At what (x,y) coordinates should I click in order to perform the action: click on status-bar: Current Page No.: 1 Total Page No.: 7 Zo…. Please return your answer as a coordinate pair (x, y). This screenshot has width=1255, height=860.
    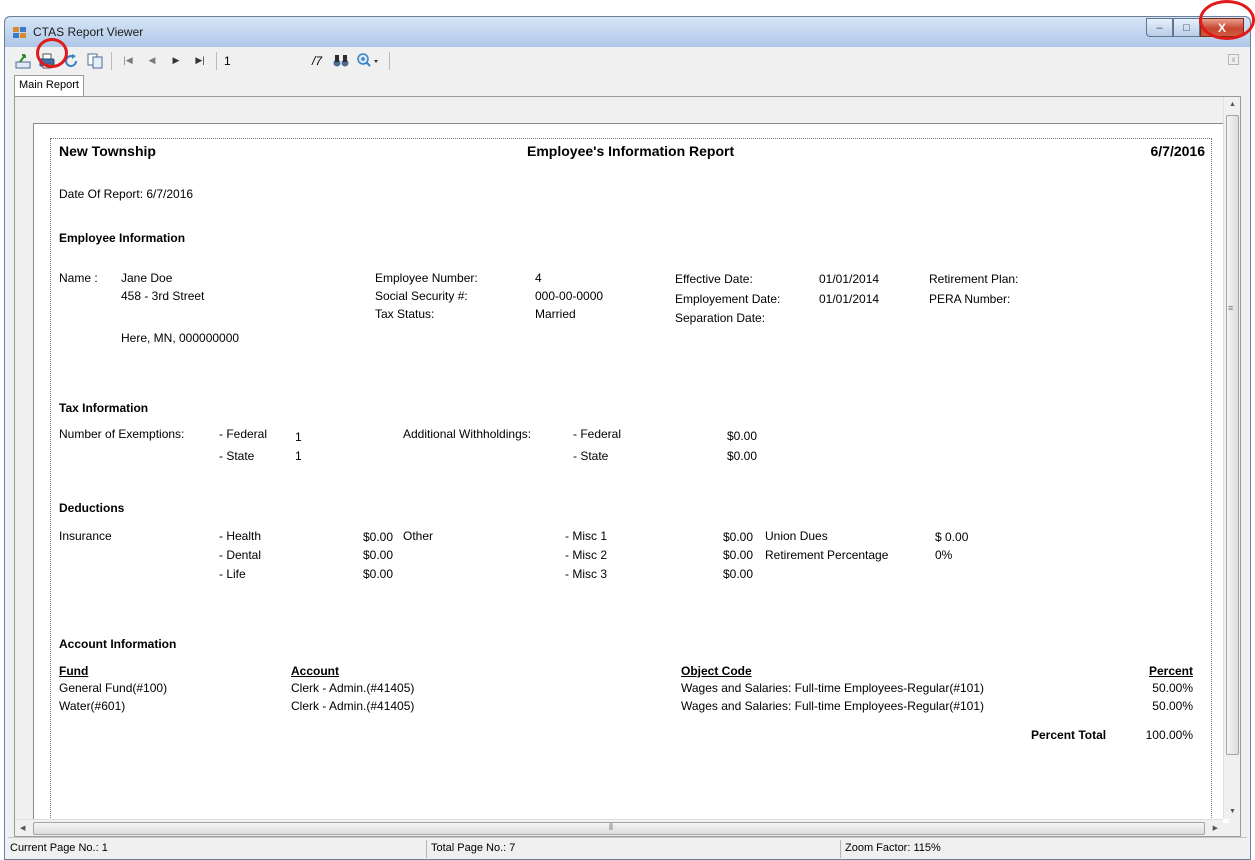
    Looking at the image, I should click on (627, 848).